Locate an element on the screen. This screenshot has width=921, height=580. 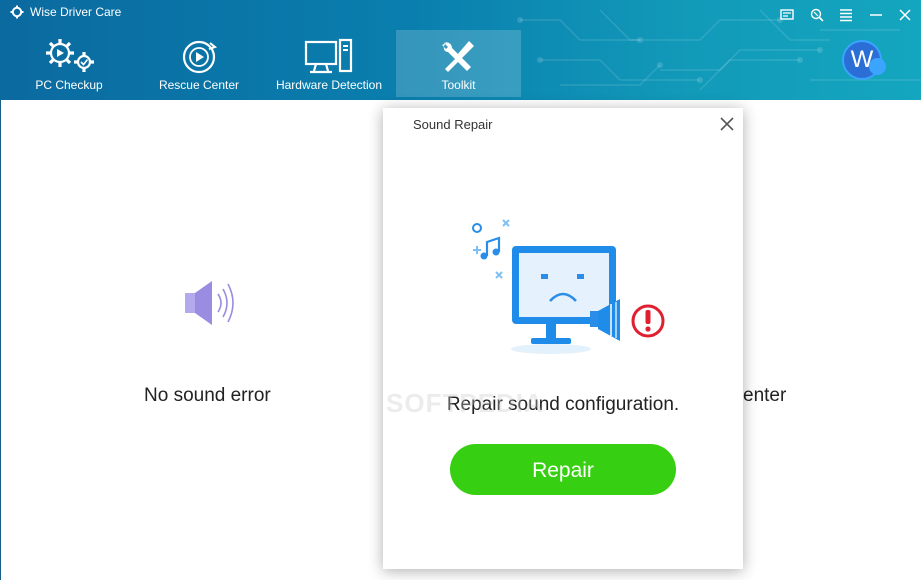
tab-rescue-center: Rescue Center is located at coordinates (199, 63).